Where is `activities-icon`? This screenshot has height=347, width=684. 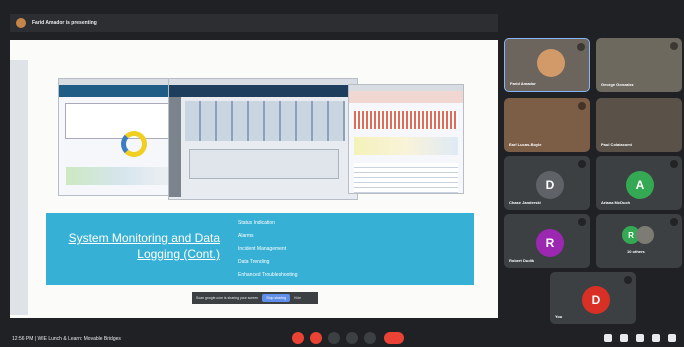 activities-icon is located at coordinates (656, 338).